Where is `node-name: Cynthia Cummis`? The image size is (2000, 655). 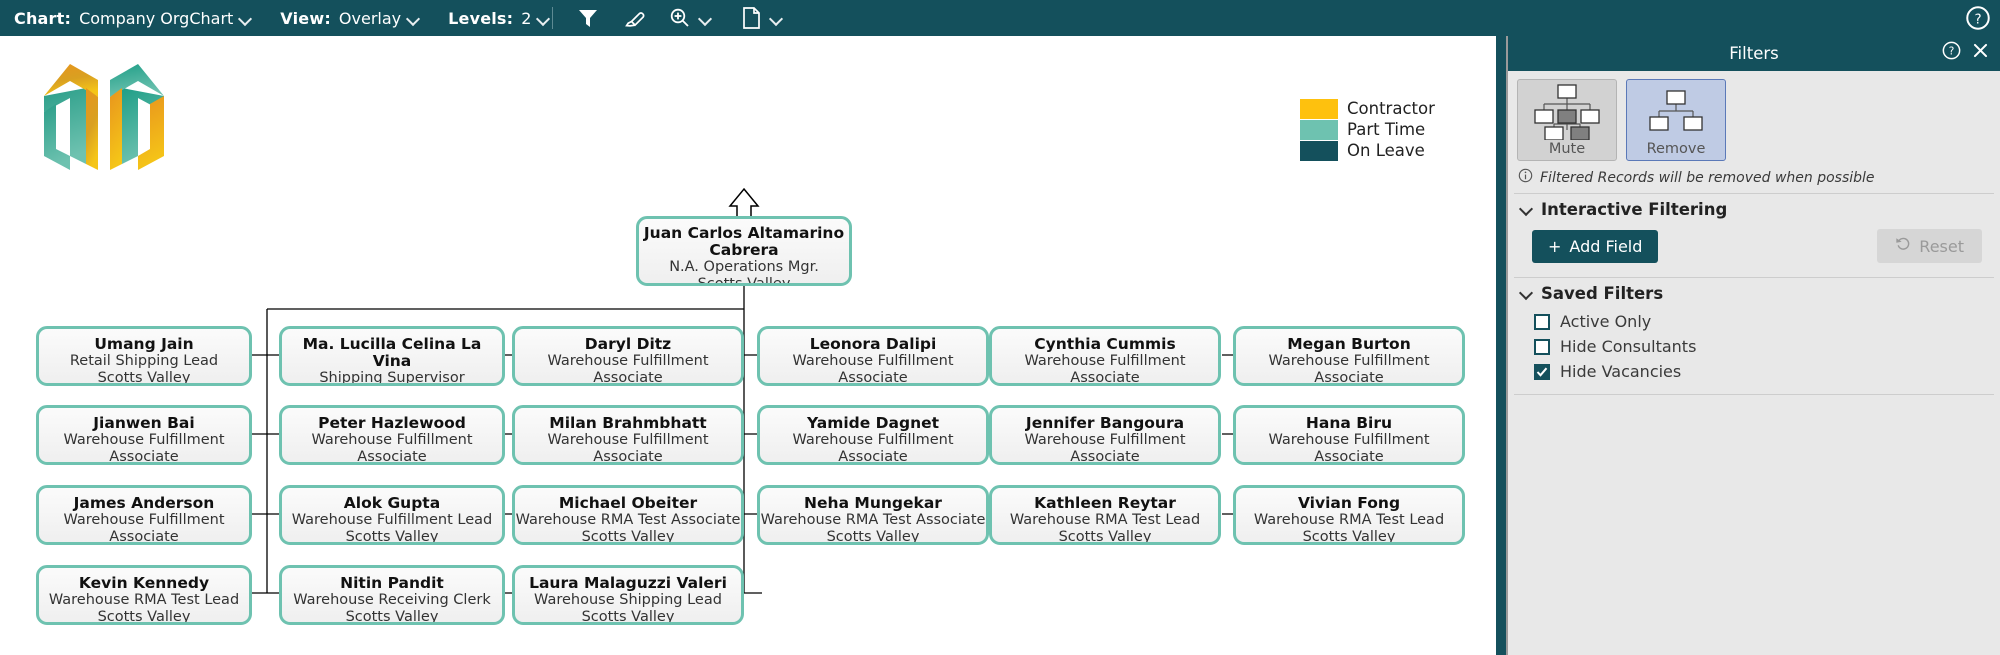 node-name: Cynthia Cummis is located at coordinates (1105, 344).